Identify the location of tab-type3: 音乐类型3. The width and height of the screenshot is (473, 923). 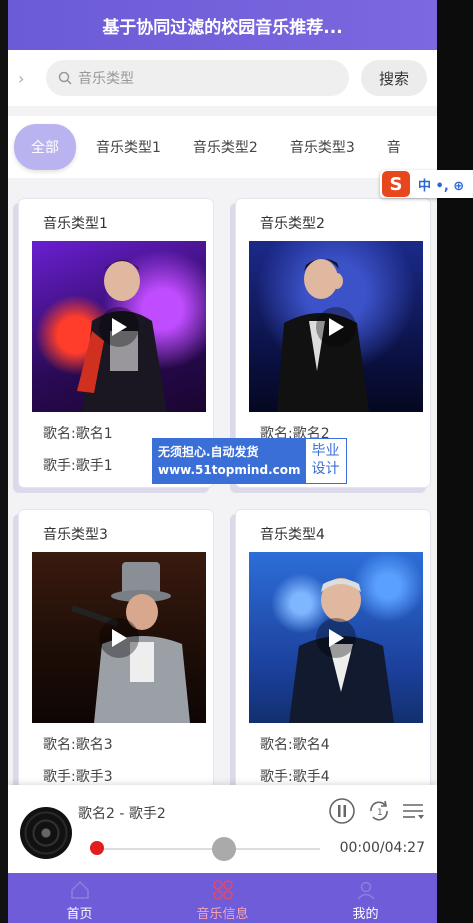
(322, 147).